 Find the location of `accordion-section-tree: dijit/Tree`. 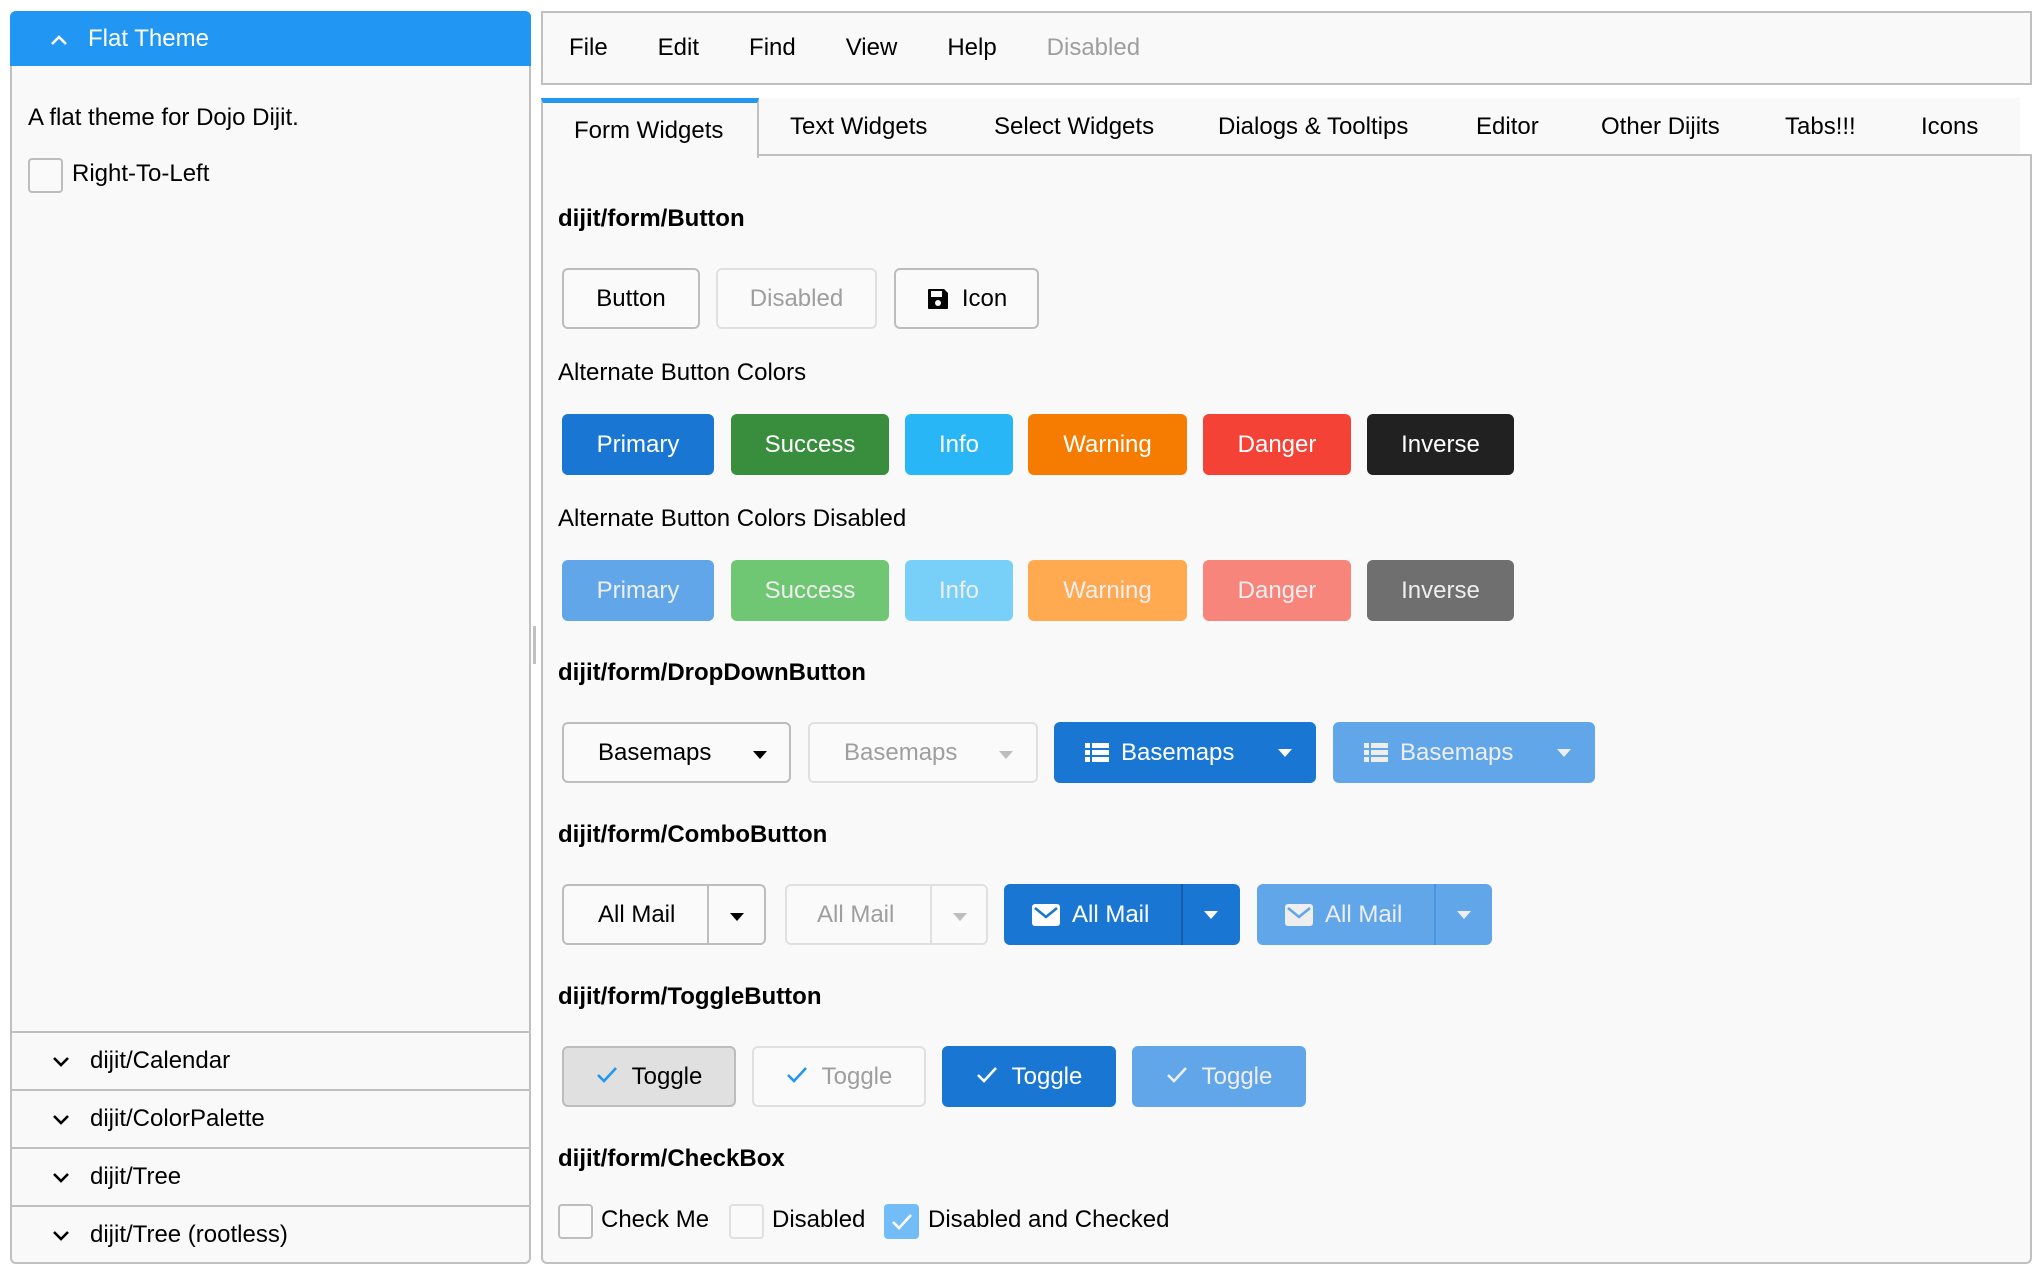

accordion-section-tree: dijit/Tree is located at coordinates (270, 1176).